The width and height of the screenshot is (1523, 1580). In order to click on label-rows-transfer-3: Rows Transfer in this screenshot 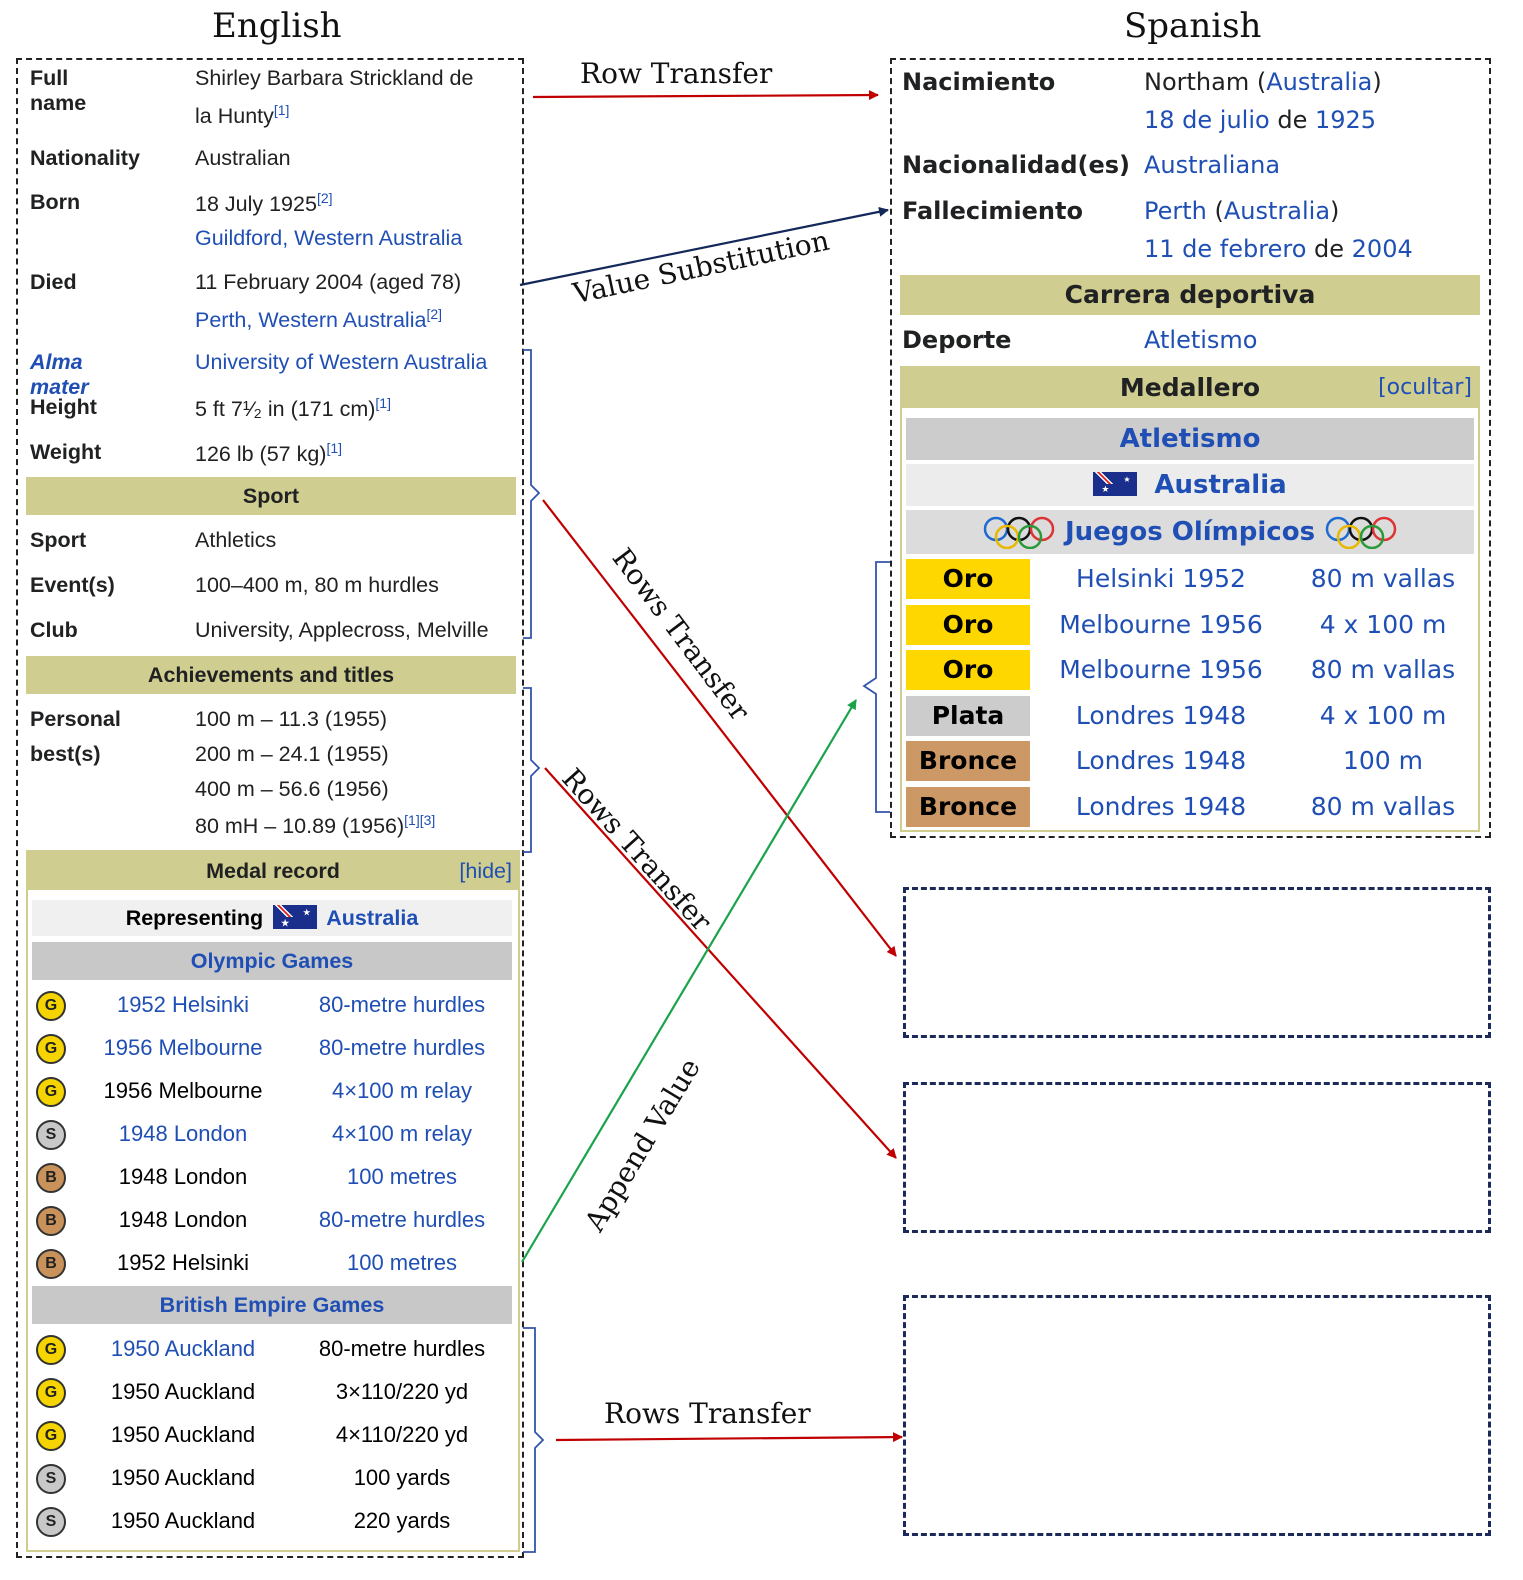, I will do `click(707, 1413)`.